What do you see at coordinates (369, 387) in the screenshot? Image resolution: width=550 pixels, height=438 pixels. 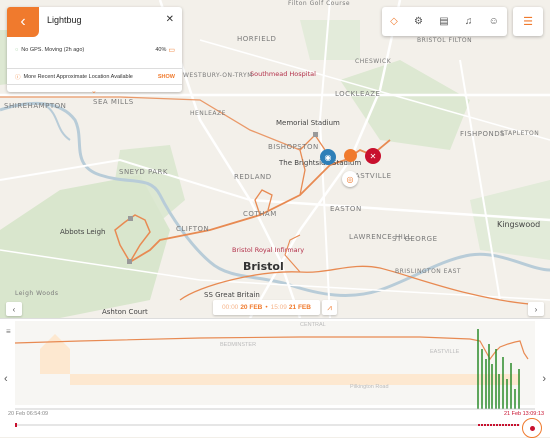 I see `overlay-label-d: Pilkington Road` at bounding box center [369, 387].